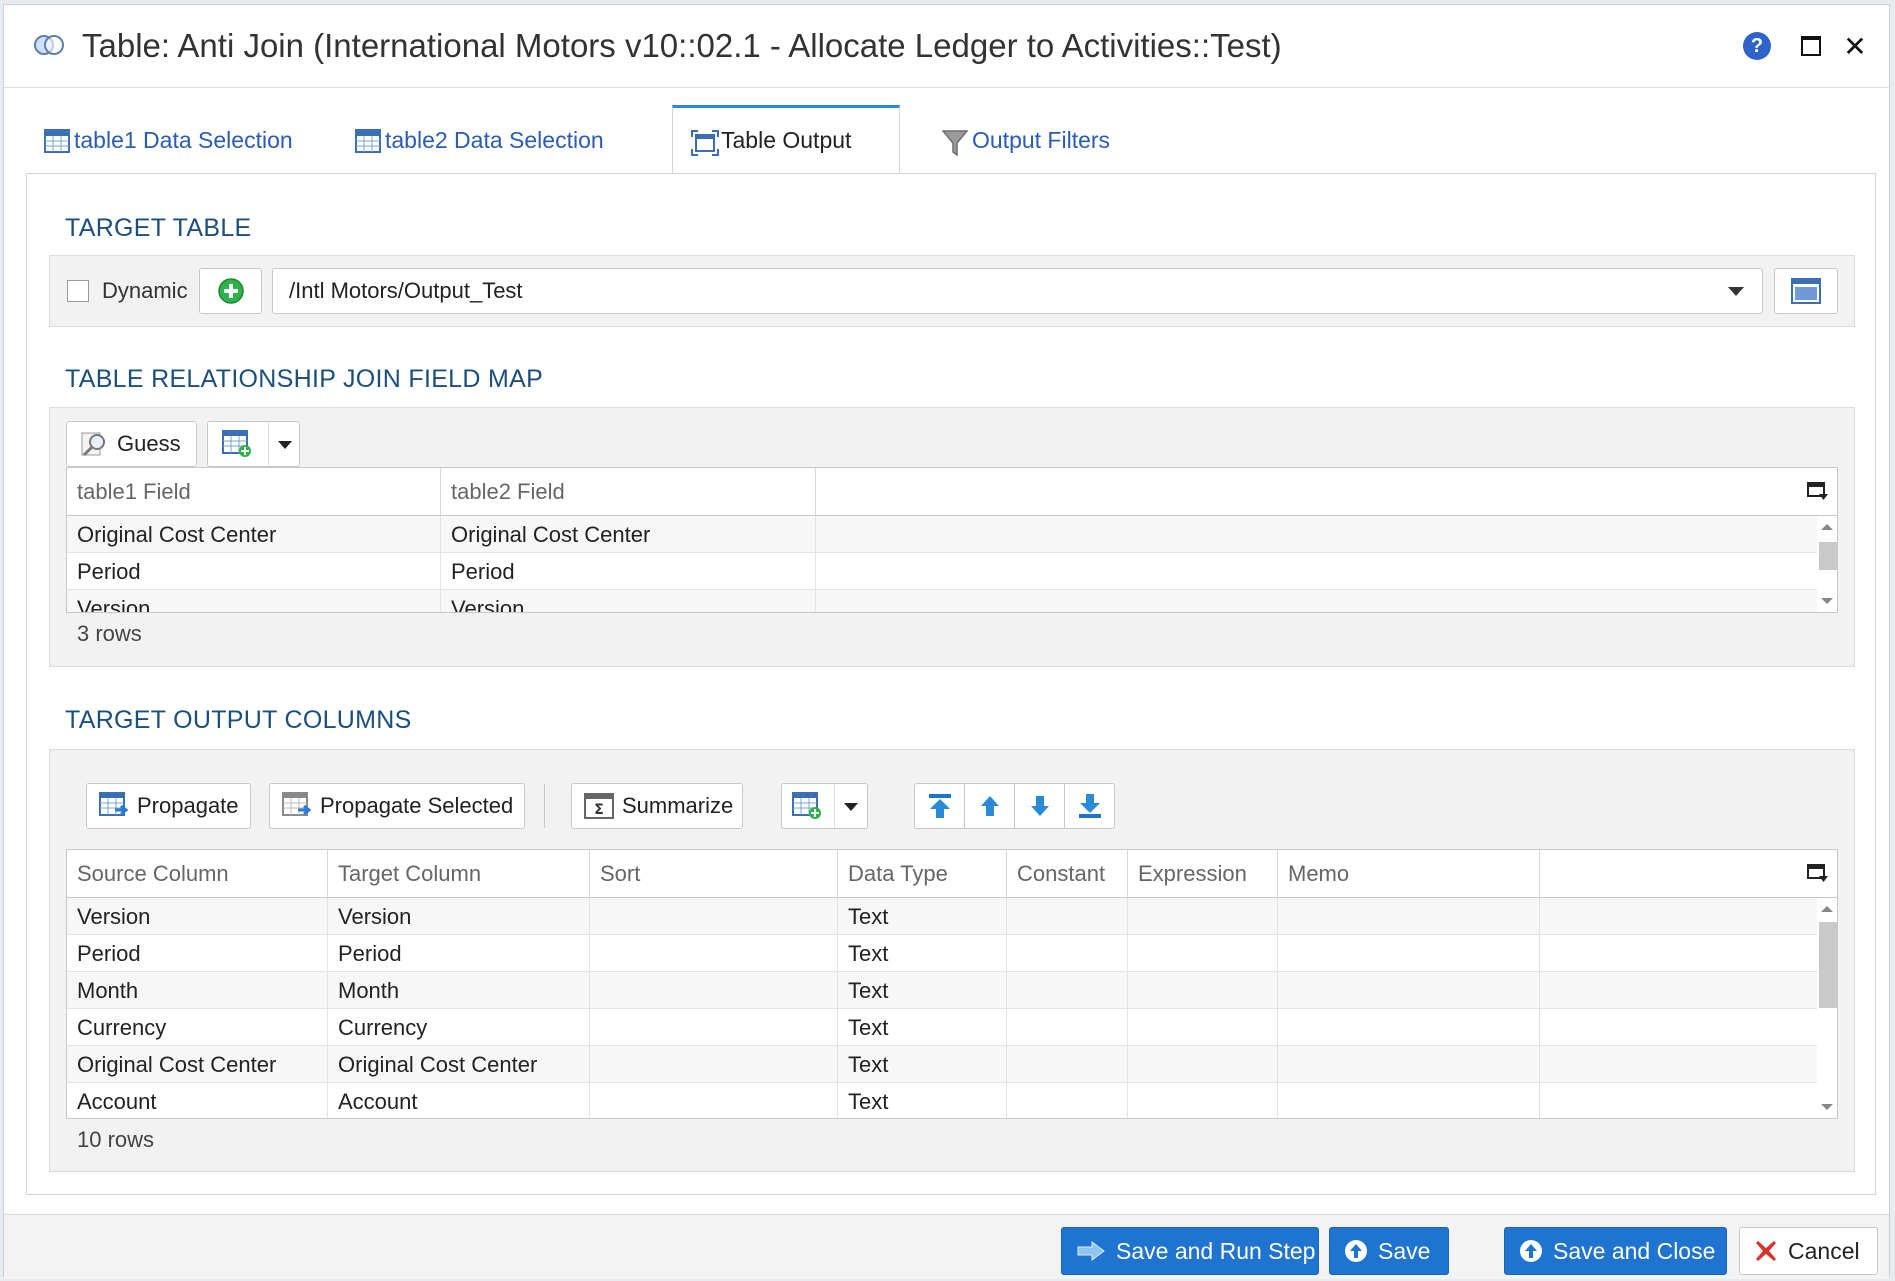 The image size is (1895, 1281). What do you see at coordinates (131, 444) in the screenshot?
I see `guess-button: Guess` at bounding box center [131, 444].